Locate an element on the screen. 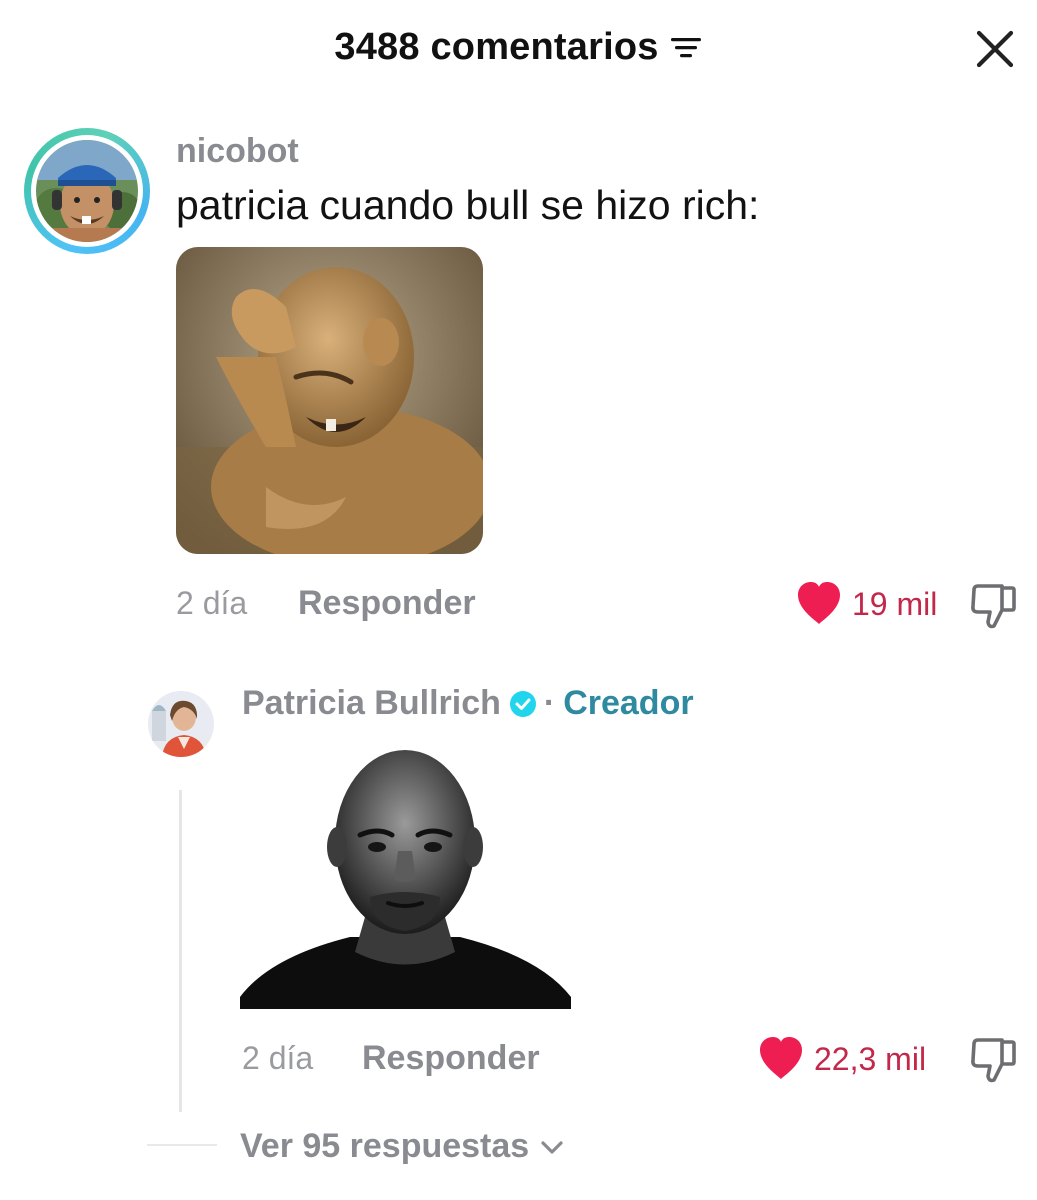 Image resolution: width=1037 pixels, height=1200 pixels. comments-header: 3488 comentarios is located at coordinates (518, 47).